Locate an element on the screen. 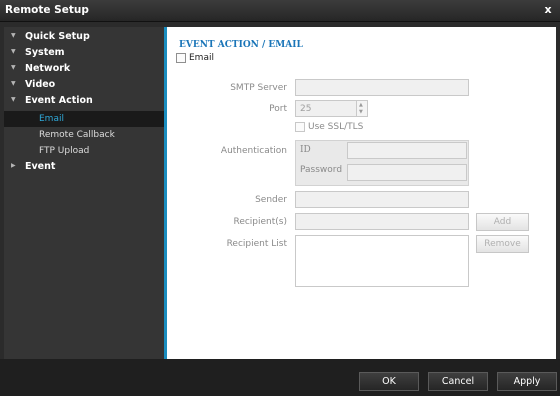 The height and width of the screenshot is (396, 560). id-field is located at coordinates (407, 150).